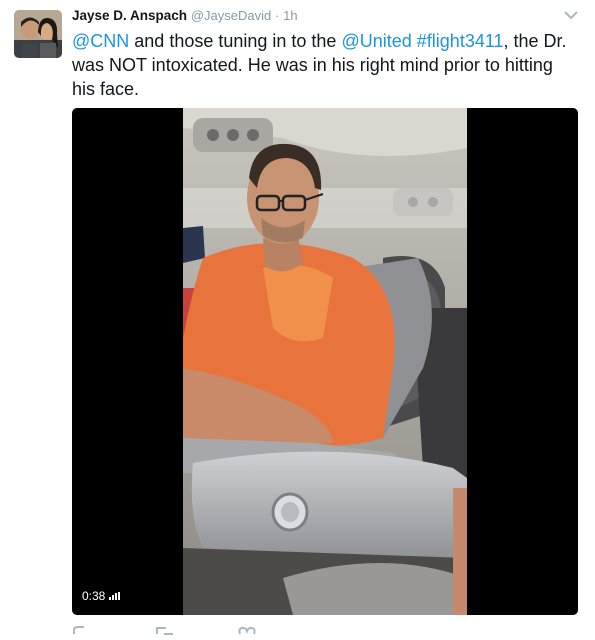 Image resolution: width=595 pixels, height=640 pixels. Describe the element at coordinates (376, 41) in the screenshot. I see `mention-united: @United` at that location.